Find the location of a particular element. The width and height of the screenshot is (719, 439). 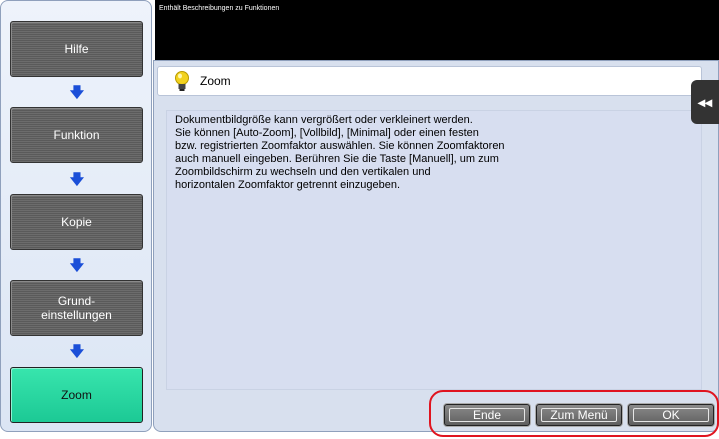

header-bar: Enthält Beschreibungen zu Funktionen is located at coordinates (437, 30).